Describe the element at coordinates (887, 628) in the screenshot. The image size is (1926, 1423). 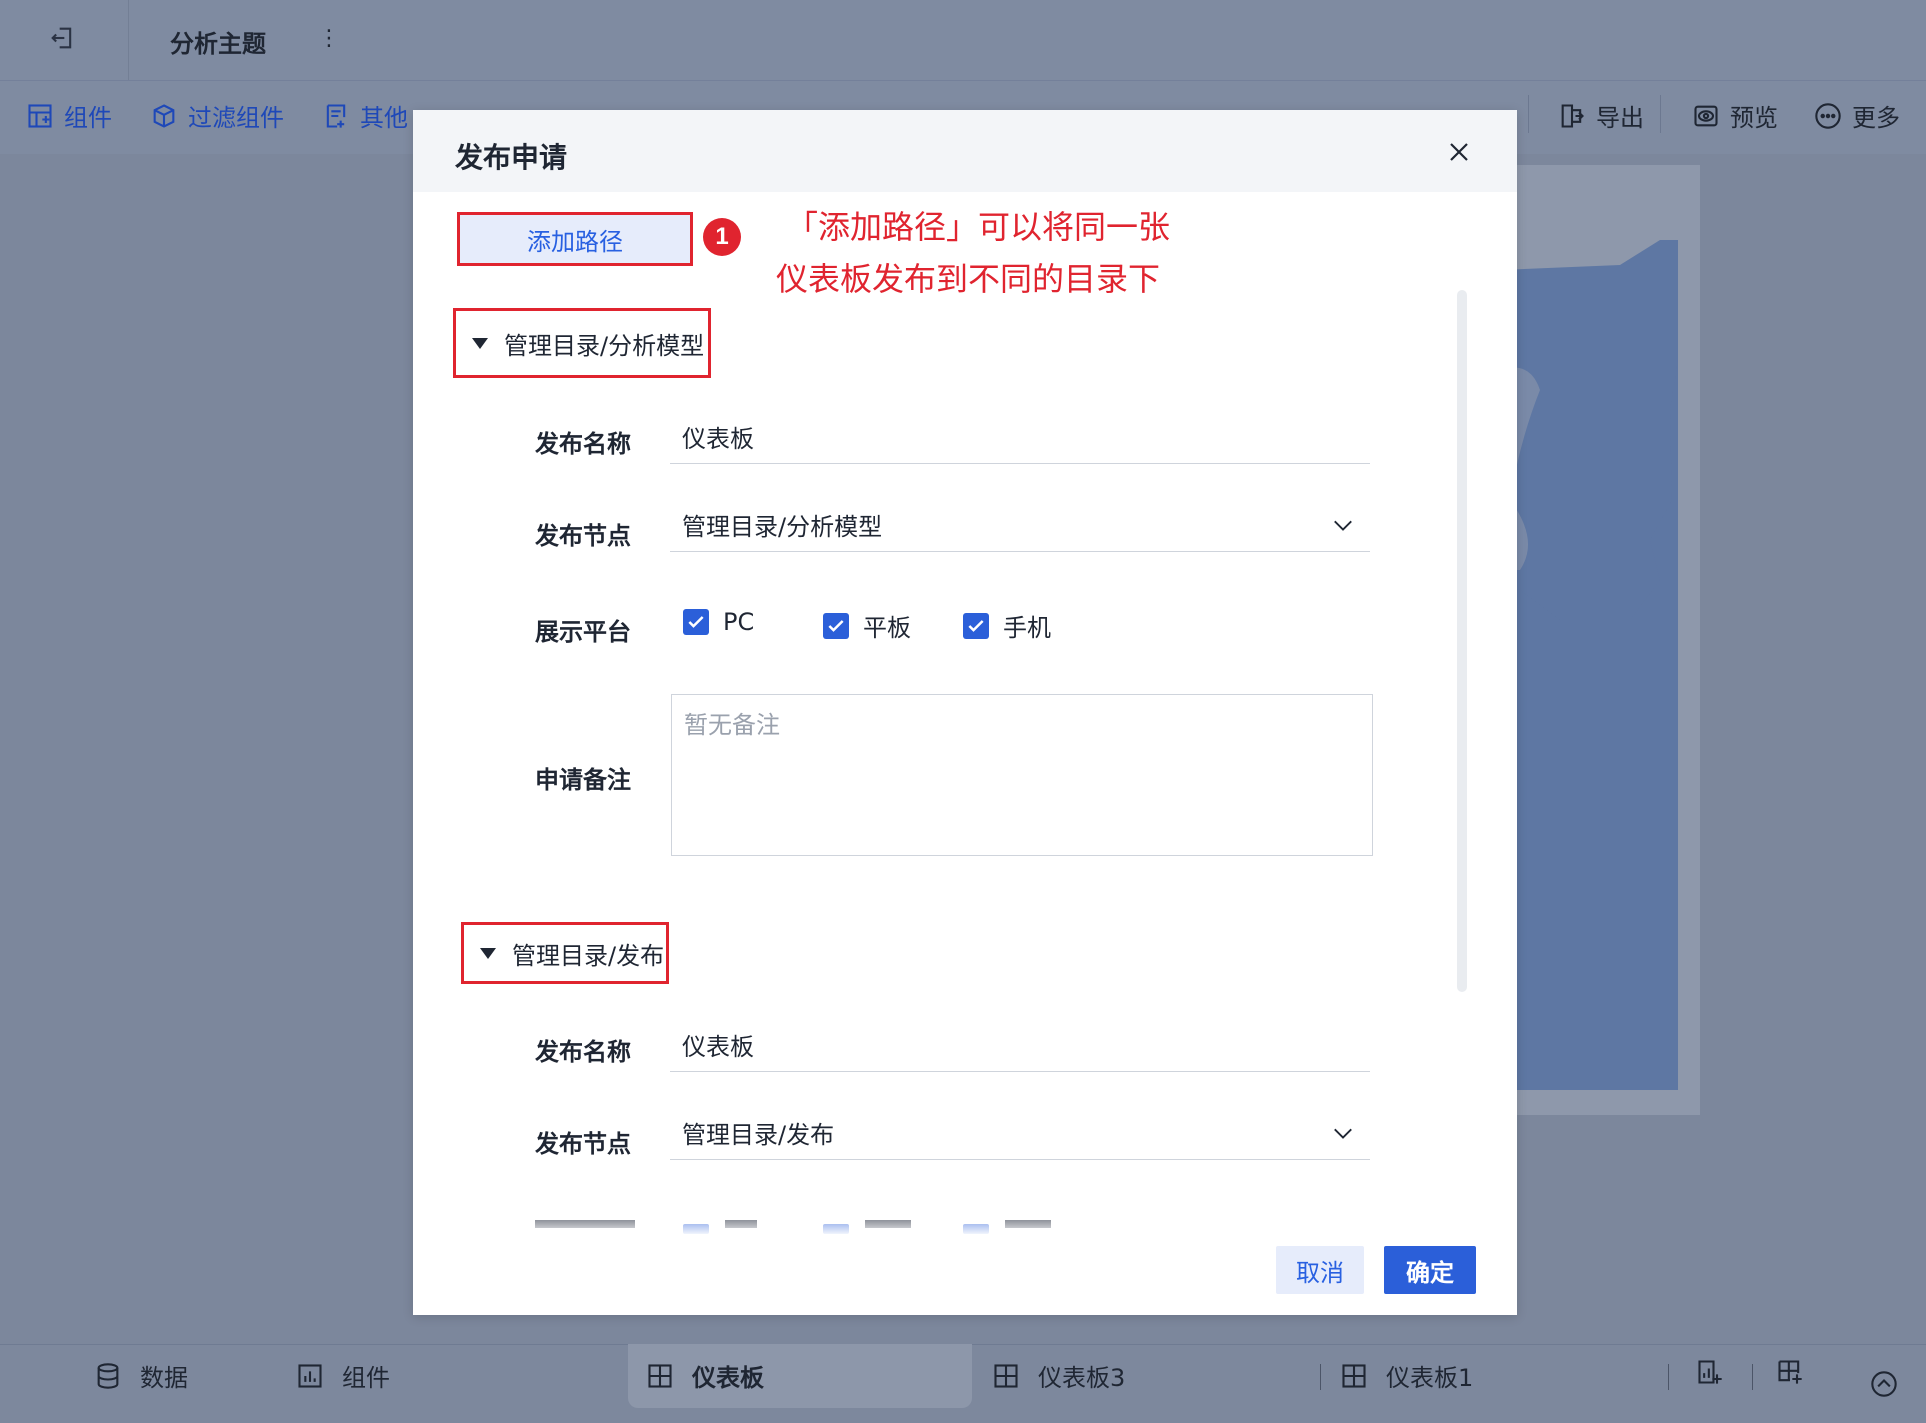
I see `platform-tablet-label: 平板` at that location.